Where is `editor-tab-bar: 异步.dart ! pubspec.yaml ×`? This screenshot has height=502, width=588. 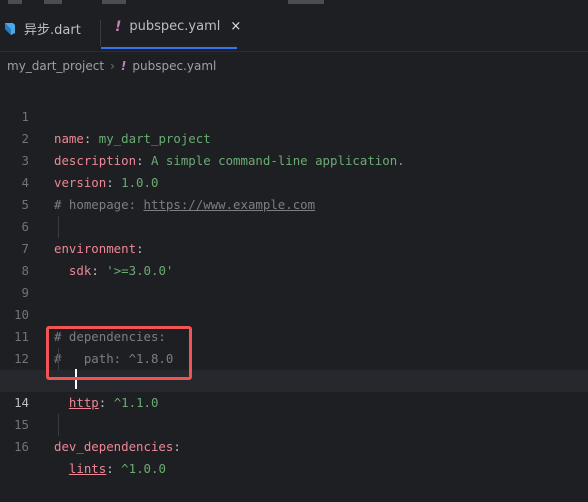
editor-tab-bar: 异步.dart ! pubspec.yaml × is located at coordinates (294, 29).